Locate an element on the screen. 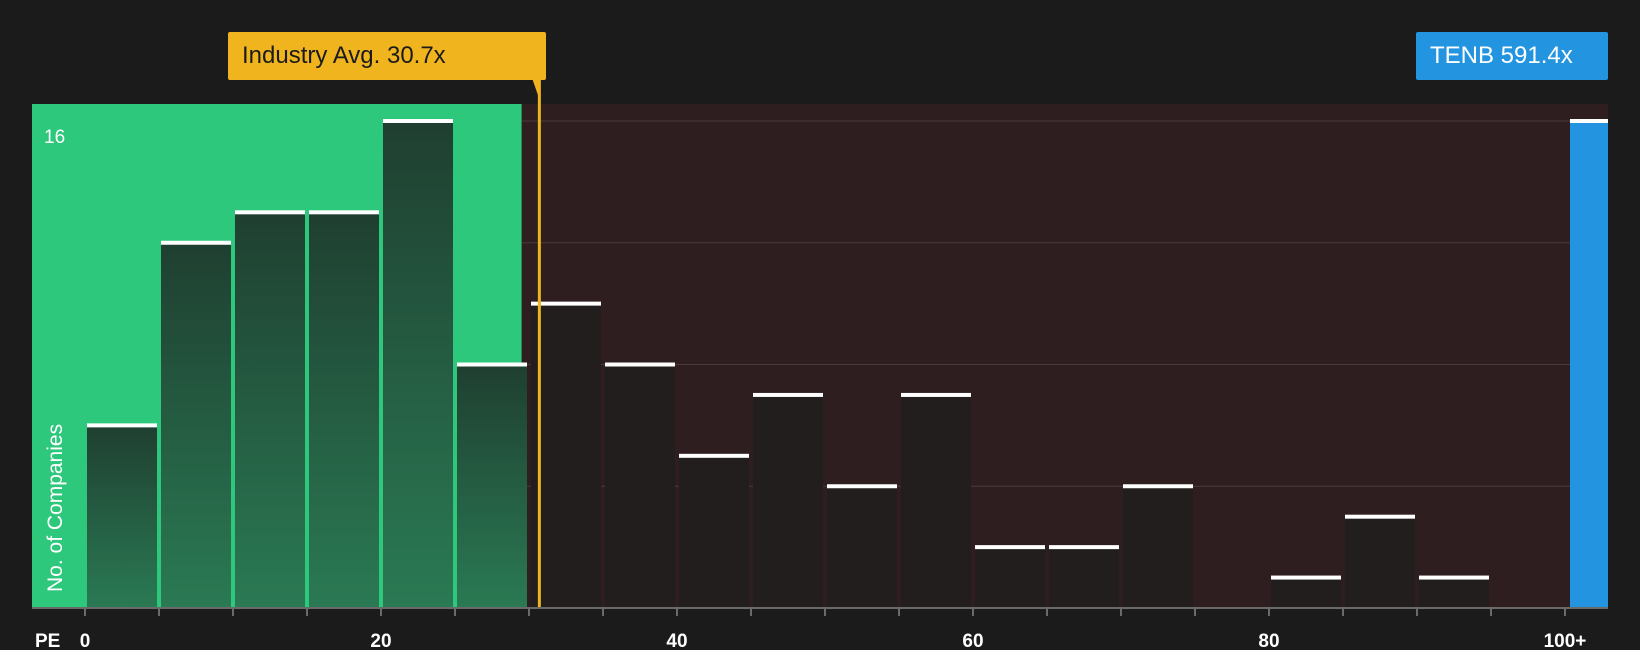 The image size is (1640, 650). x-tick-label: 60 is located at coordinates (972, 640).